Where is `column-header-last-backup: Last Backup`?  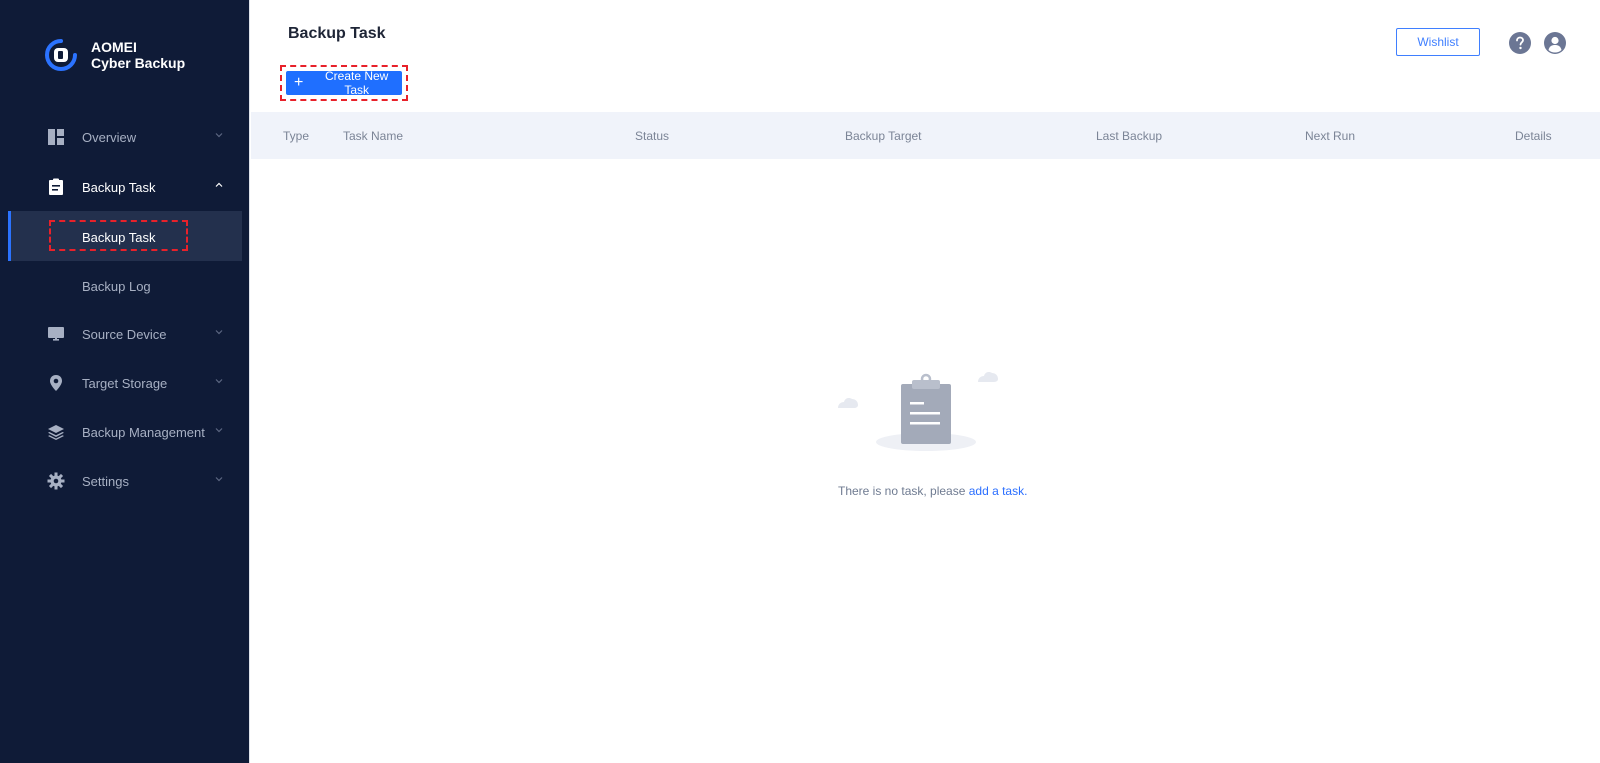
column-header-last-backup: Last Backup is located at coordinates (1129, 136).